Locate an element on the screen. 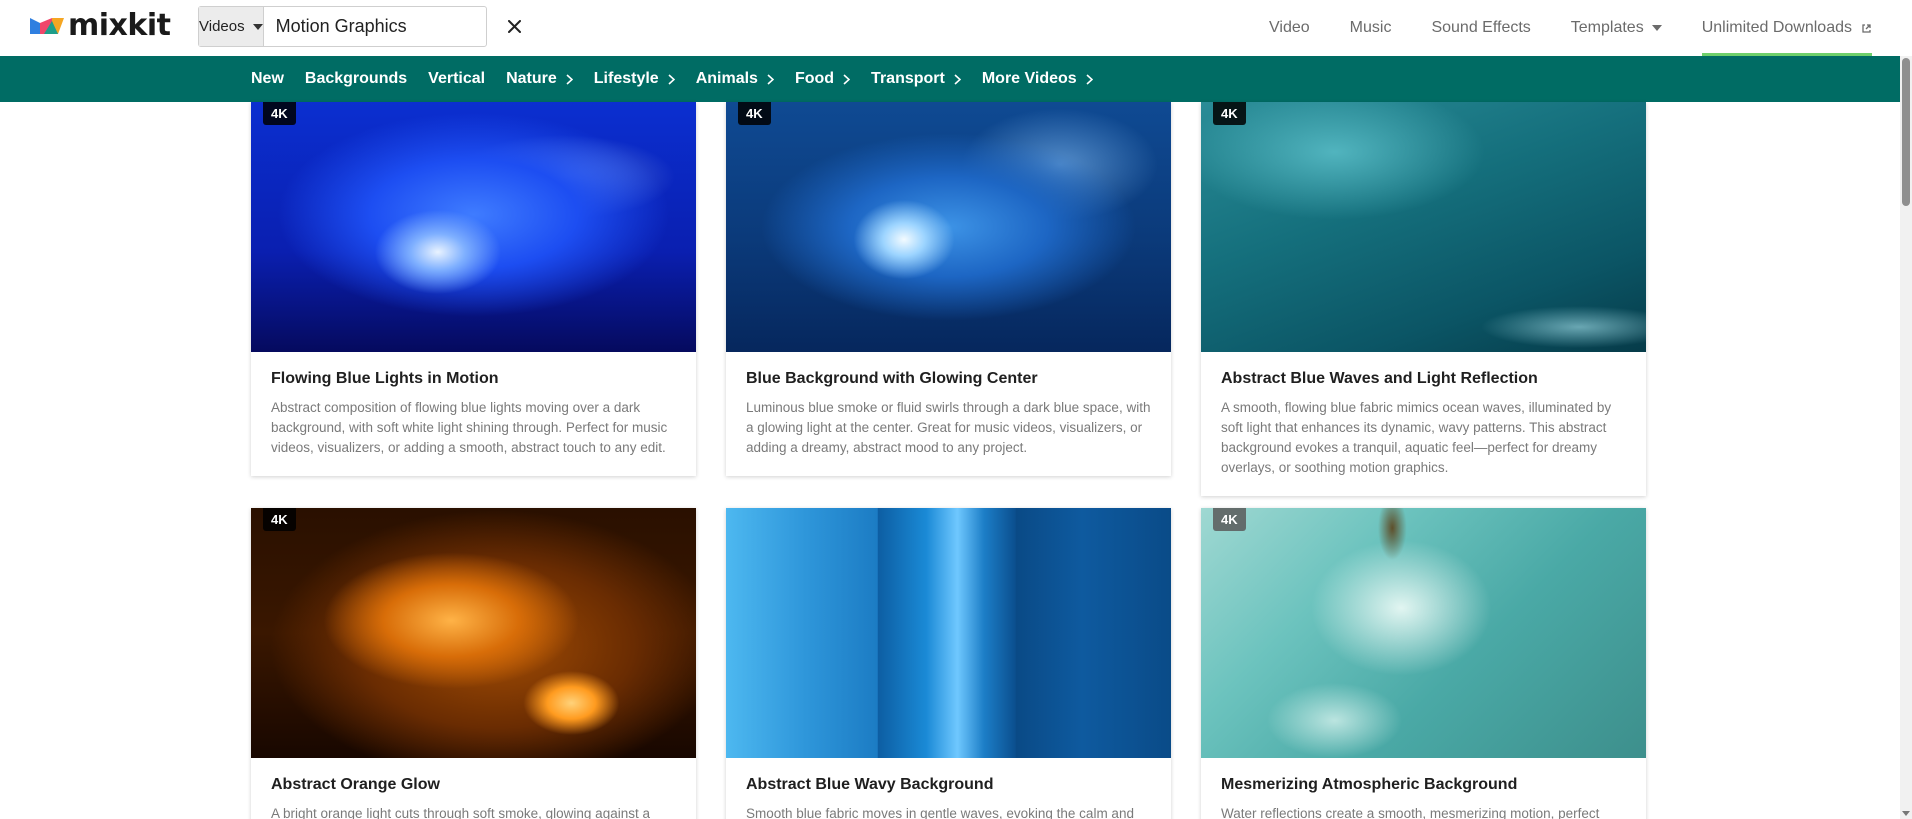 The image size is (1912, 819). category-transport: Transport is located at coordinates (916, 79).